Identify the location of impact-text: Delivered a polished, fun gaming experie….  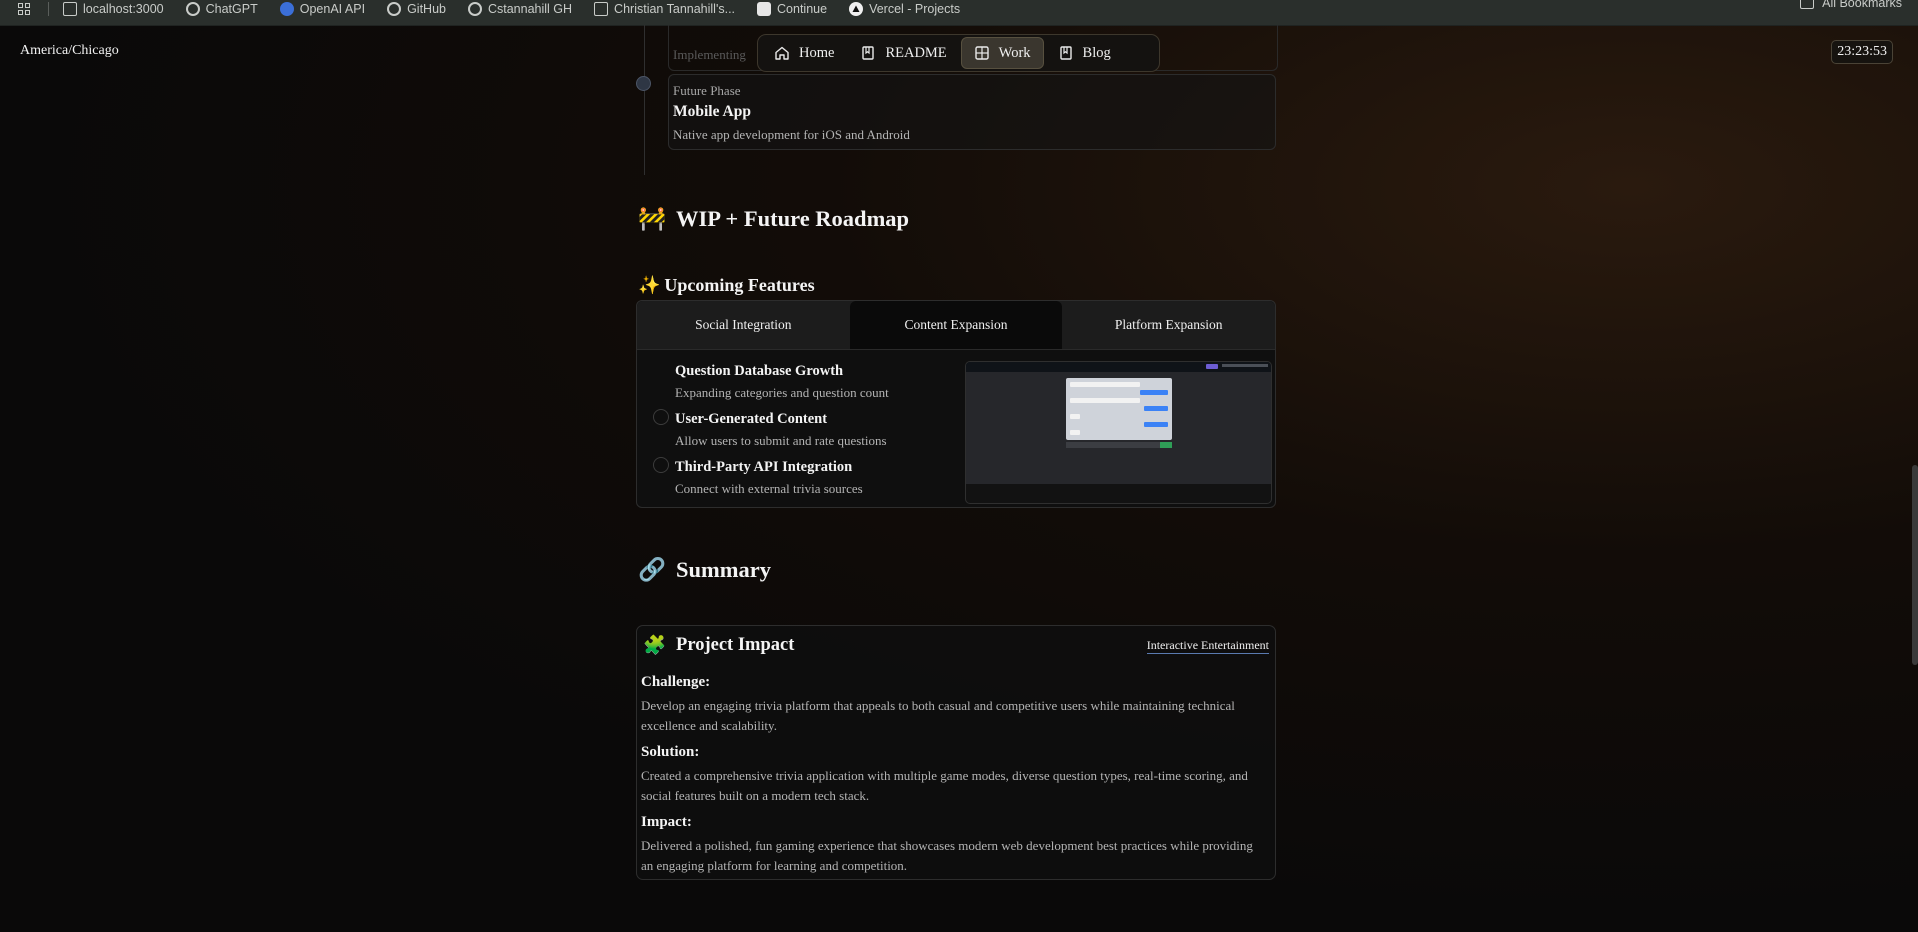
(947, 855).